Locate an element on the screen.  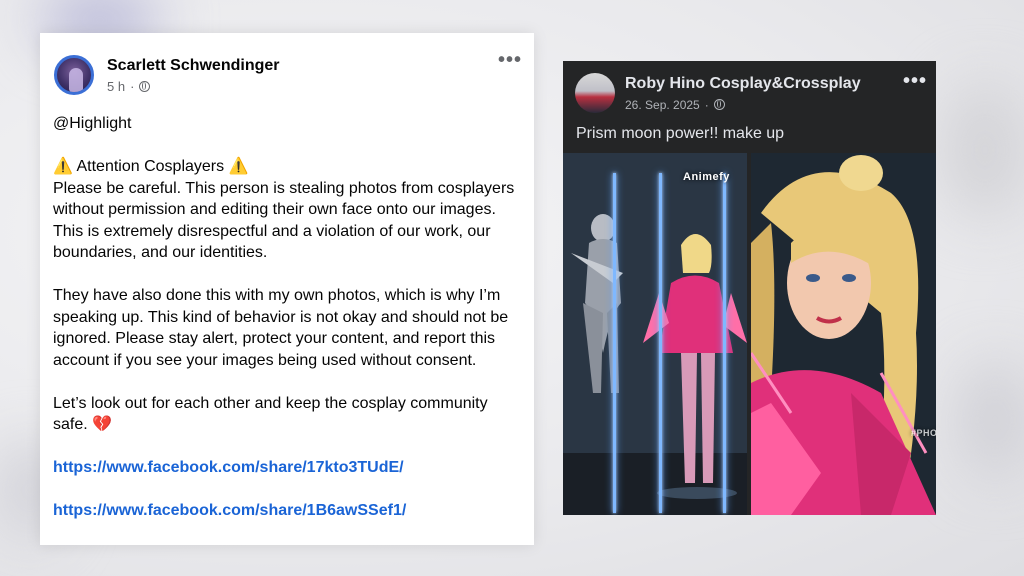
post-header: Scarlett Schwendinger 5 h · is located at coordinates (167, 75).